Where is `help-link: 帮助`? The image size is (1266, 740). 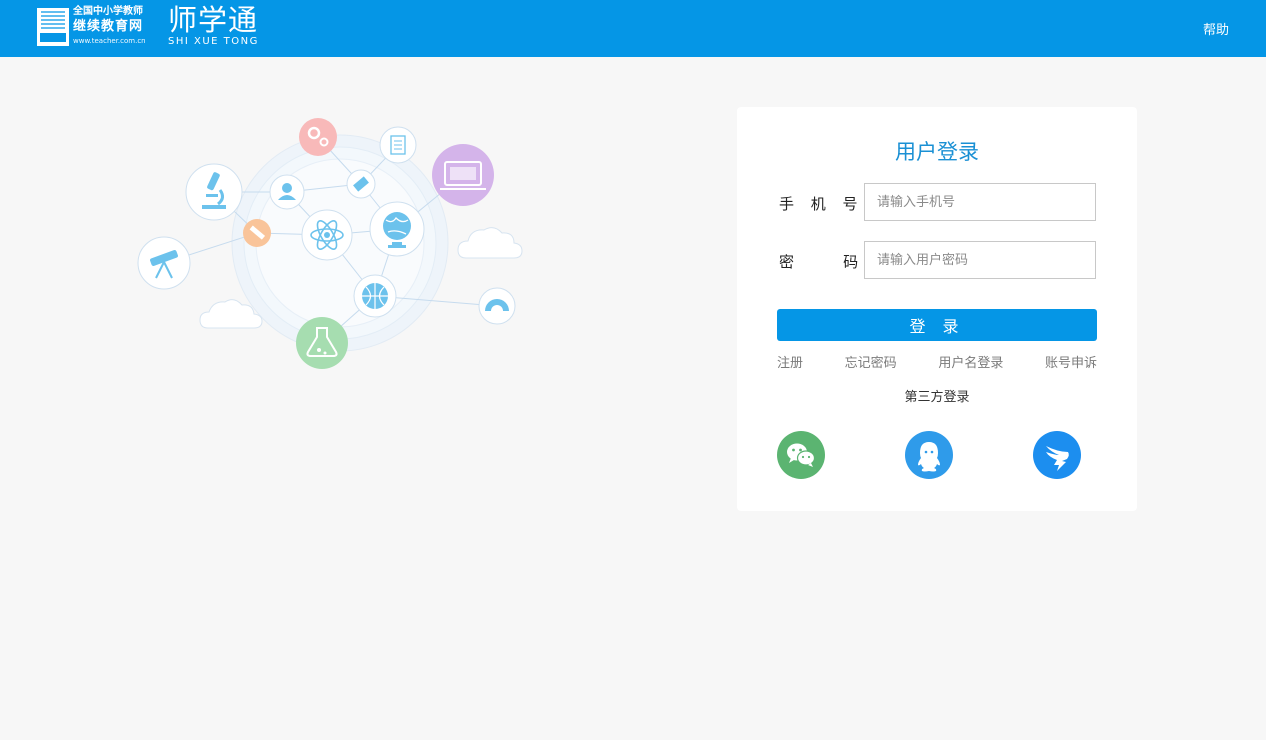
help-link: 帮助 is located at coordinates (1216, 28).